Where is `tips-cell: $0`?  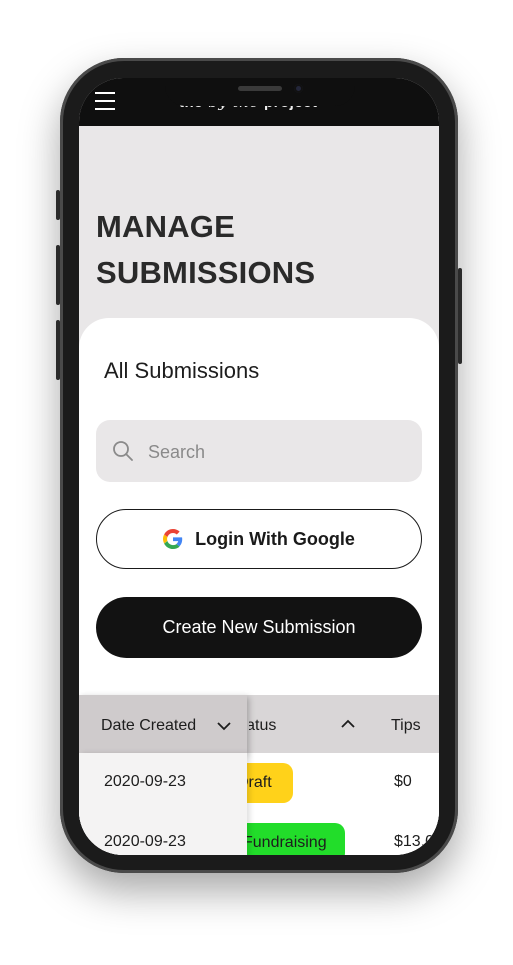
tips-cell: $0 is located at coordinates (403, 781).